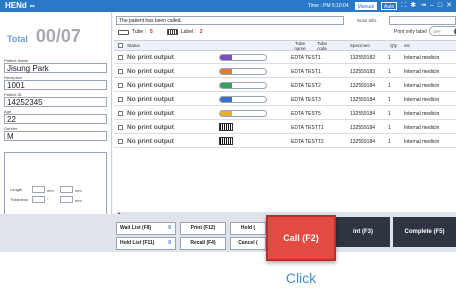 This screenshot has width=456, height=295. I want to click on tube-count-label: Tube :, so click(139, 32).